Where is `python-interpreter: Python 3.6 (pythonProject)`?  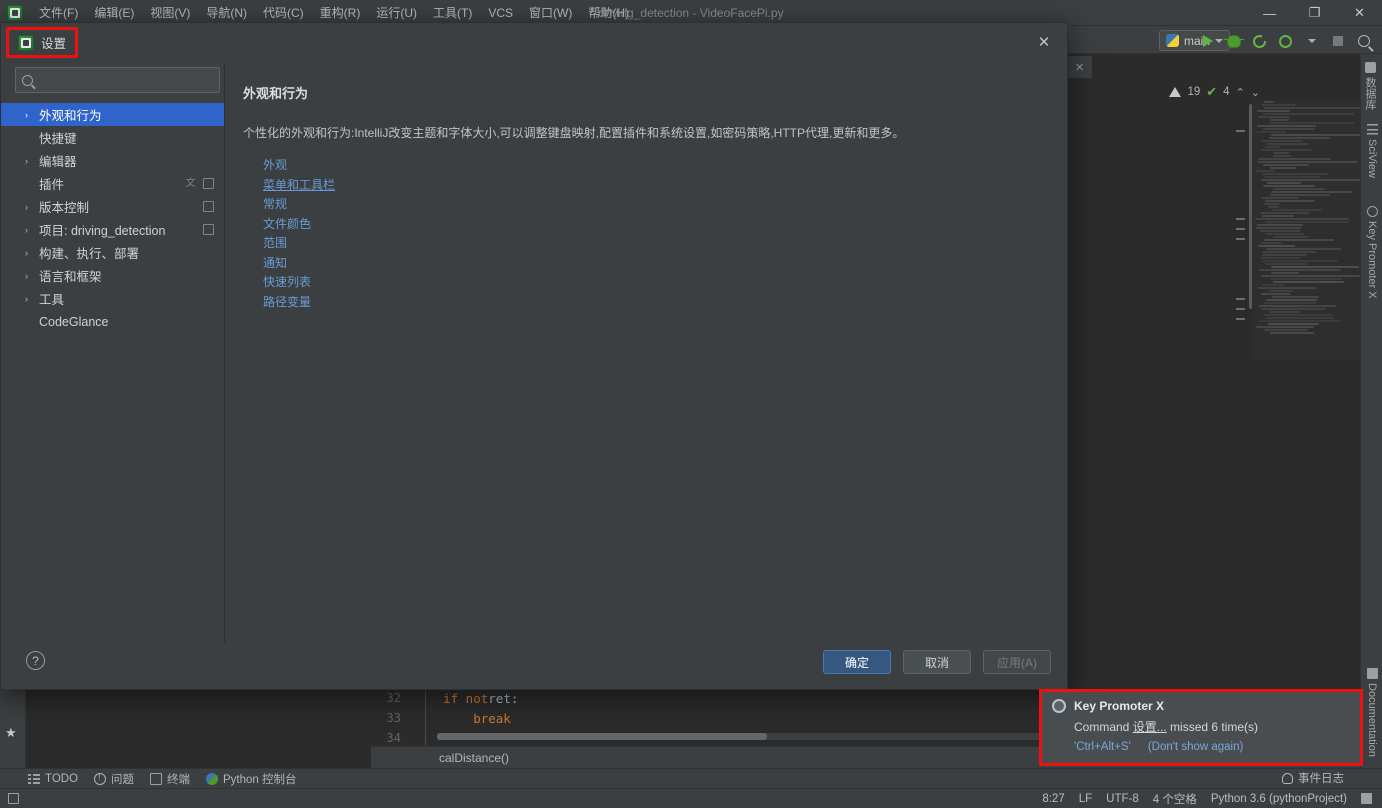
python-interpreter: Python 3.6 (pythonProject) is located at coordinates (1279, 799).